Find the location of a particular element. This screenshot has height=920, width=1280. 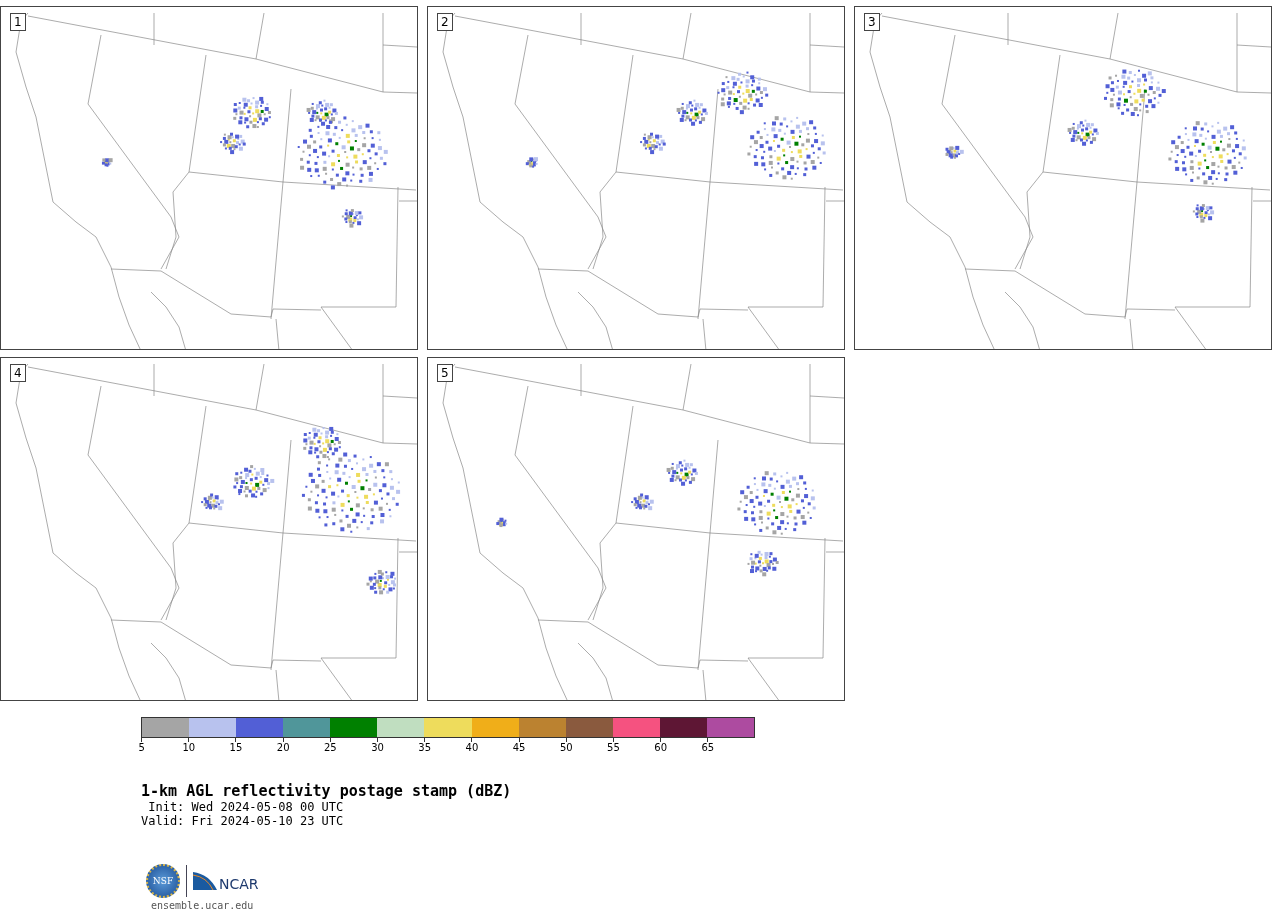

tick-label: 5 is located at coordinates (141, 748).